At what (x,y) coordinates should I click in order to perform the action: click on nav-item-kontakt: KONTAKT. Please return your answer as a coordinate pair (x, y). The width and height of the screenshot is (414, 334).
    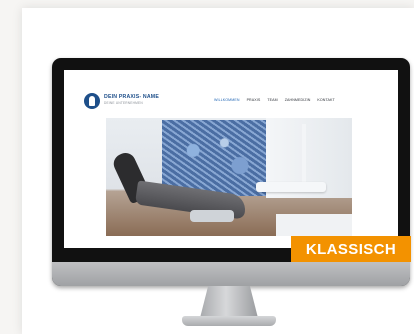
    Looking at the image, I should click on (325, 100).